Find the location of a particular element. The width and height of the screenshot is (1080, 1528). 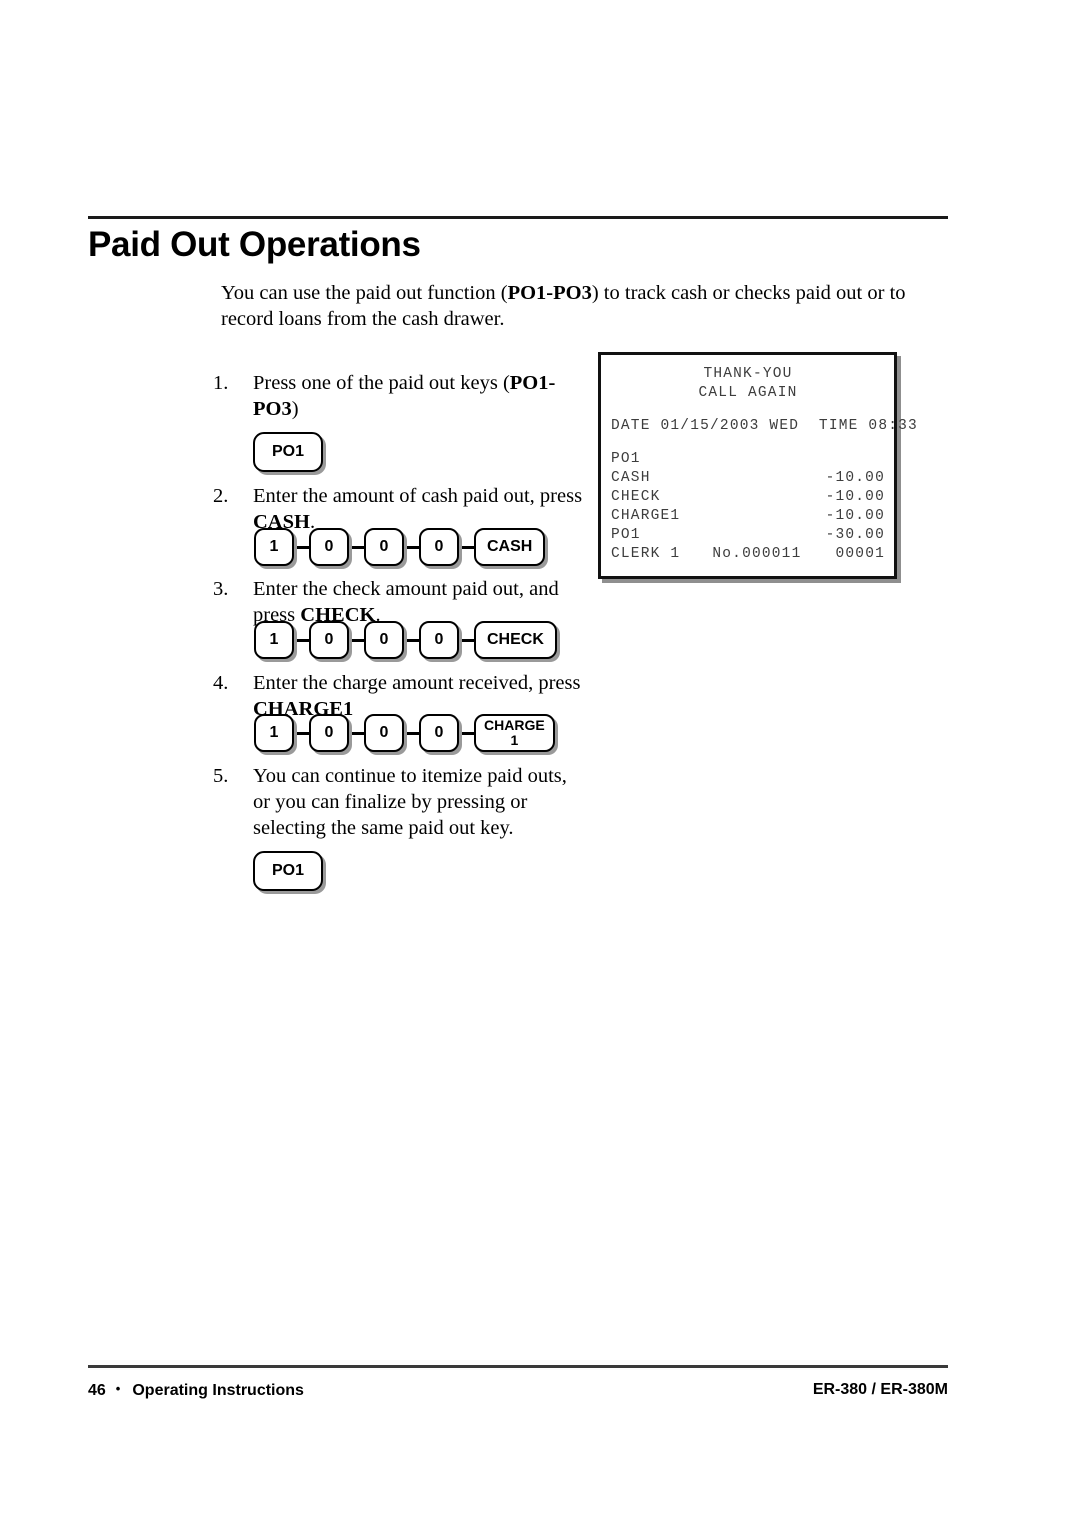

step-4-key-row: 1 0 0 0 CHARGE 1 is located at coordinates (404, 733).